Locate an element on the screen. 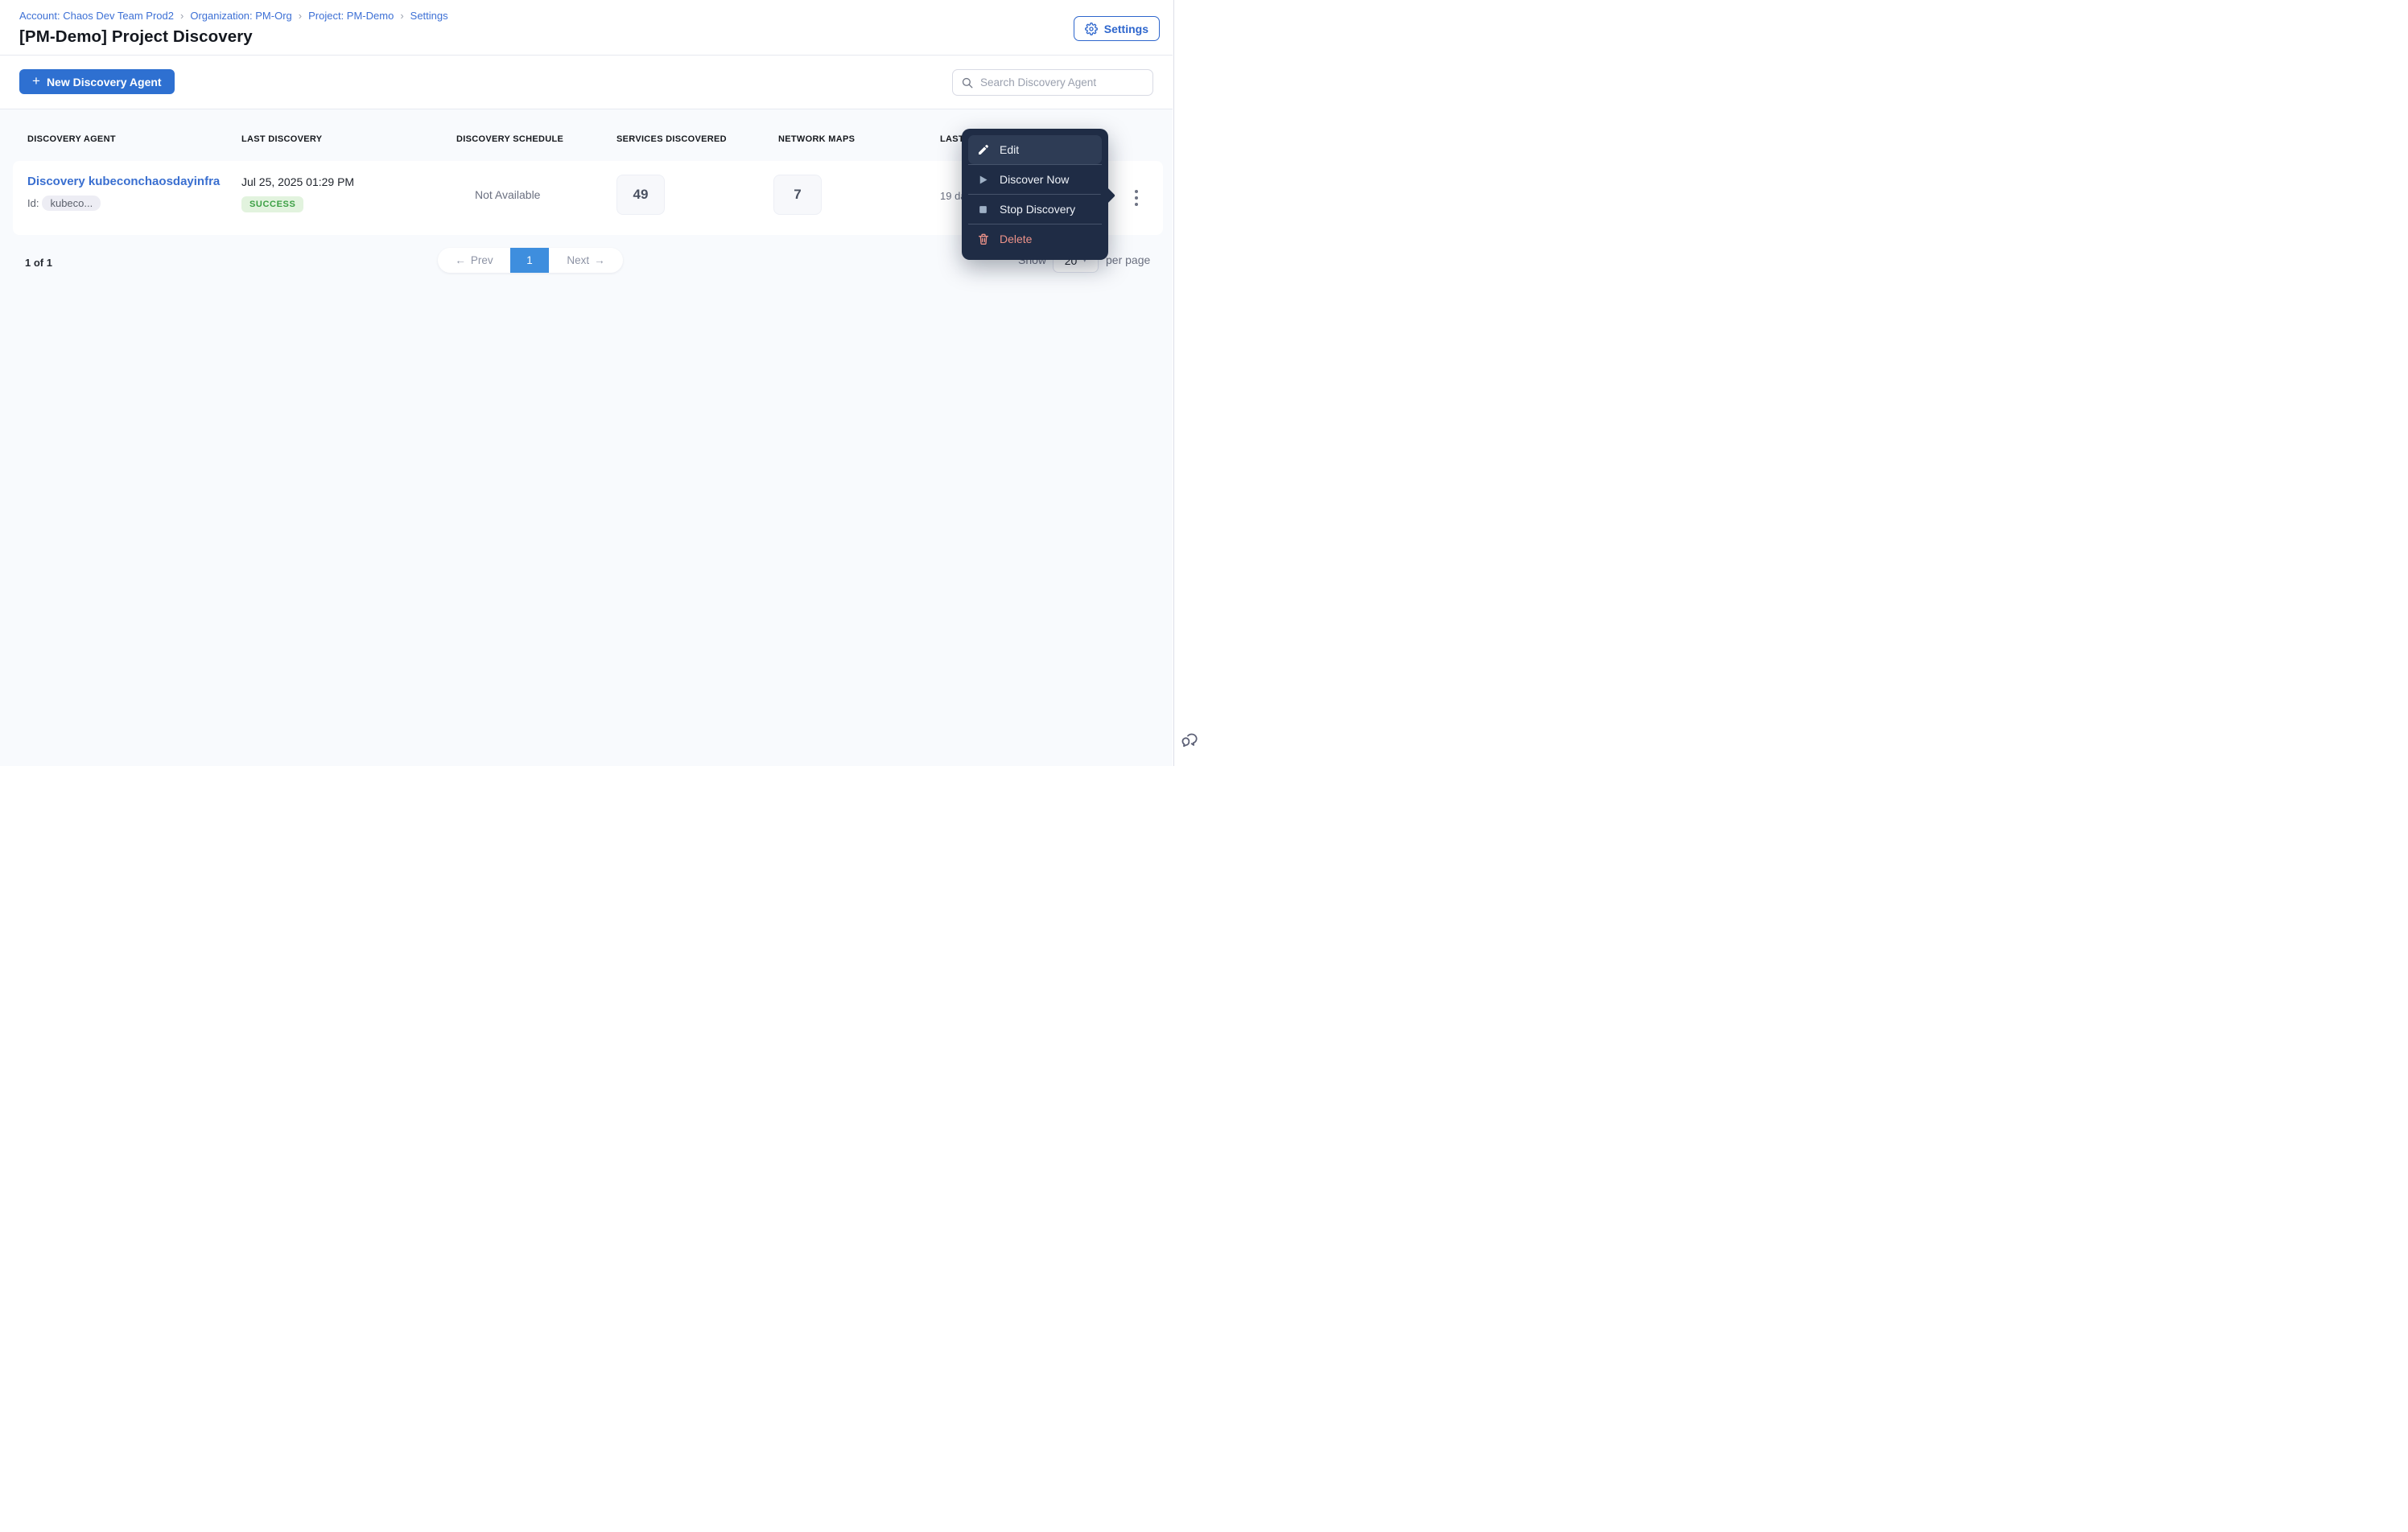 This screenshot has height=1532, width=2408. menu-item-delete: Delete is located at coordinates (1035, 239).